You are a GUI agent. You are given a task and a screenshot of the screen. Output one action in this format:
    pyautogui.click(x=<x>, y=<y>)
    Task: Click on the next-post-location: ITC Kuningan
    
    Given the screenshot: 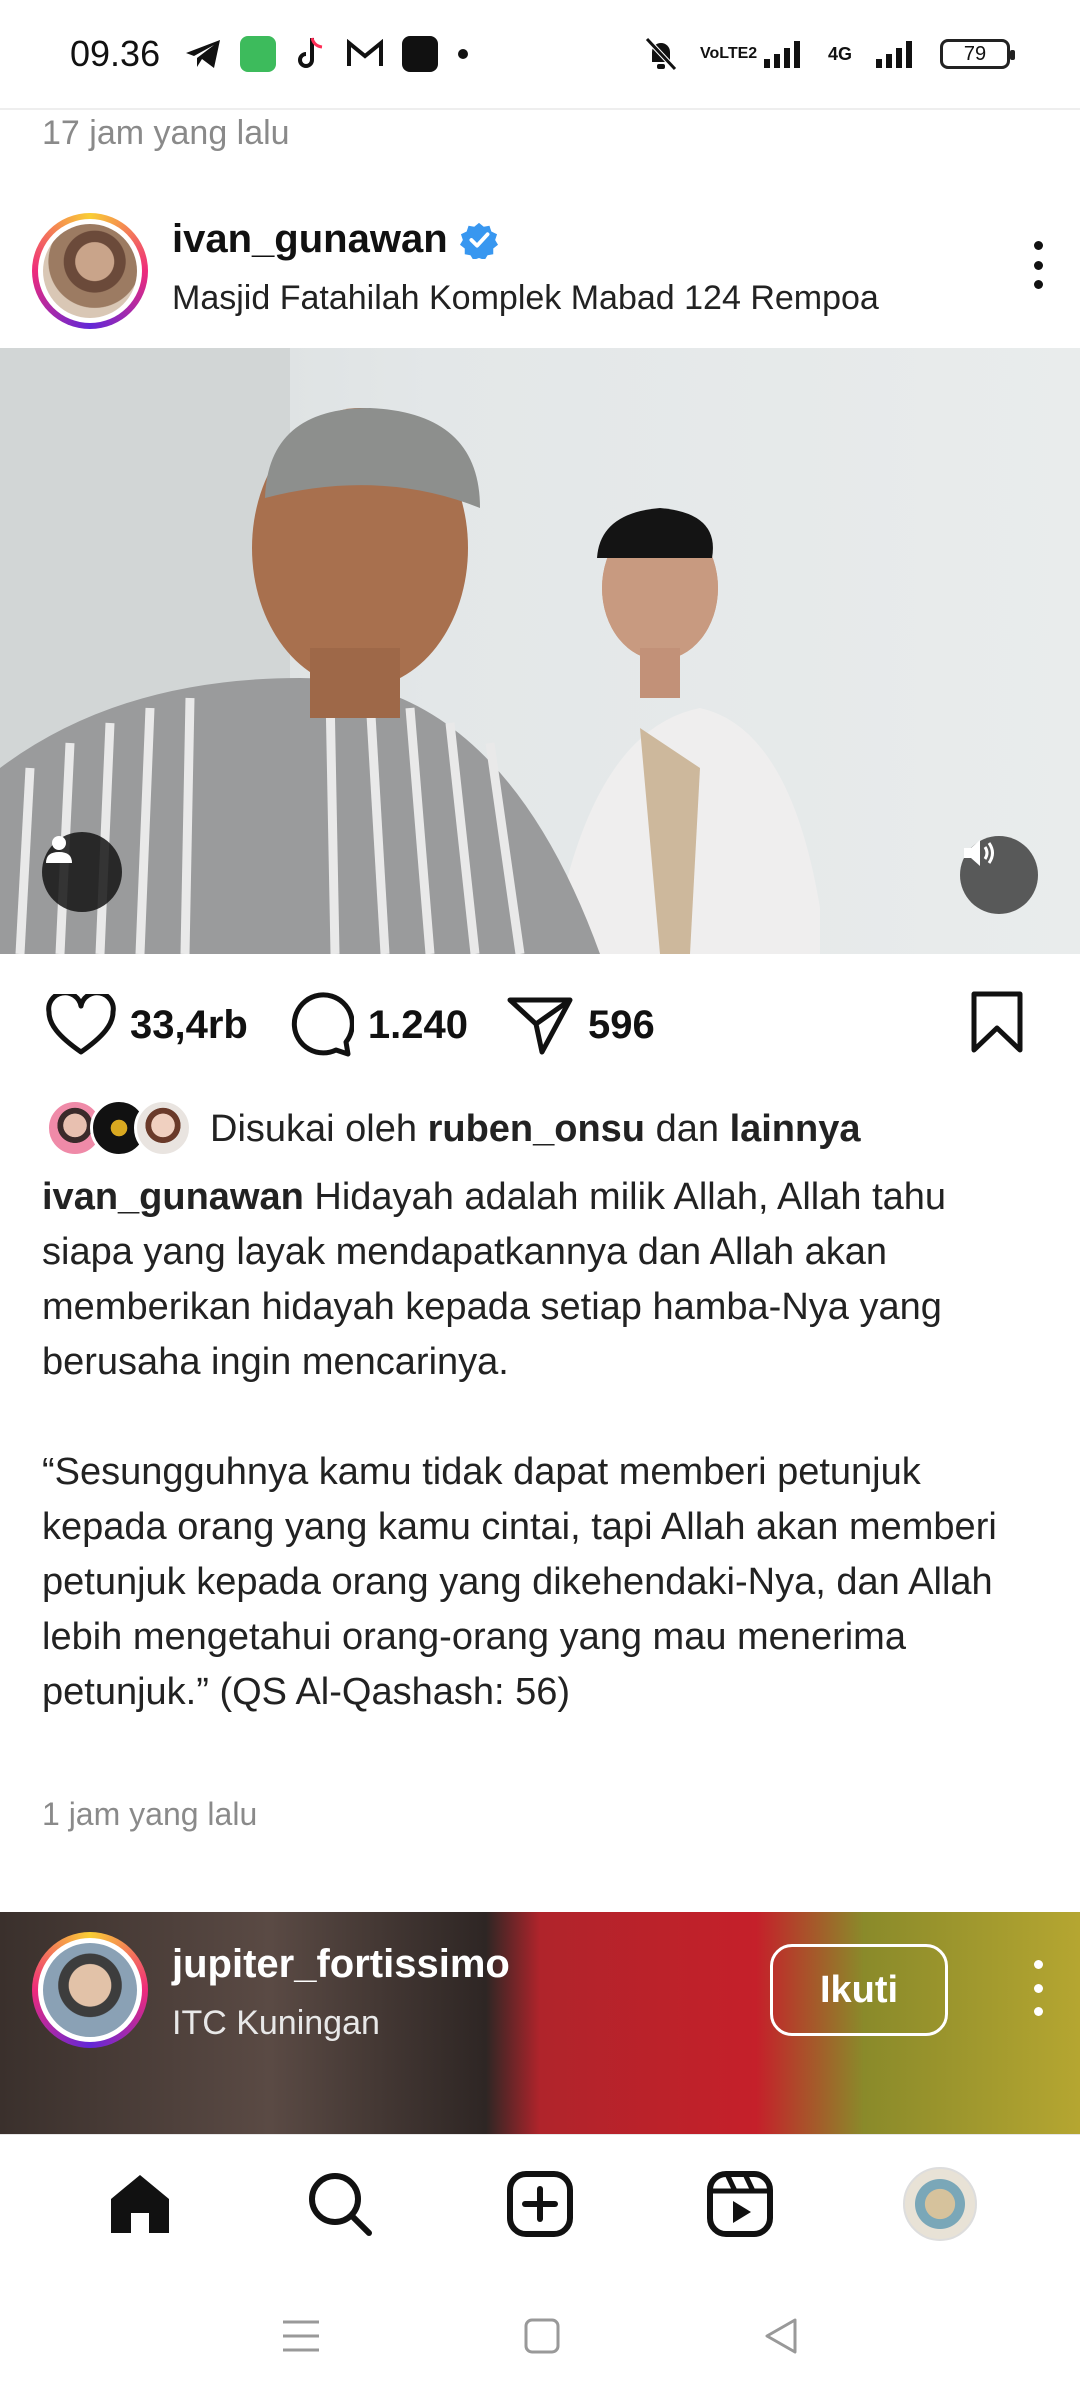 What is the action you would take?
    pyautogui.click(x=276, y=2023)
    